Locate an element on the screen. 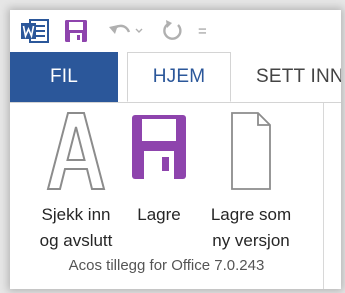 This screenshot has height=293, width=345. save-label: Lagre is located at coordinates (159, 214).